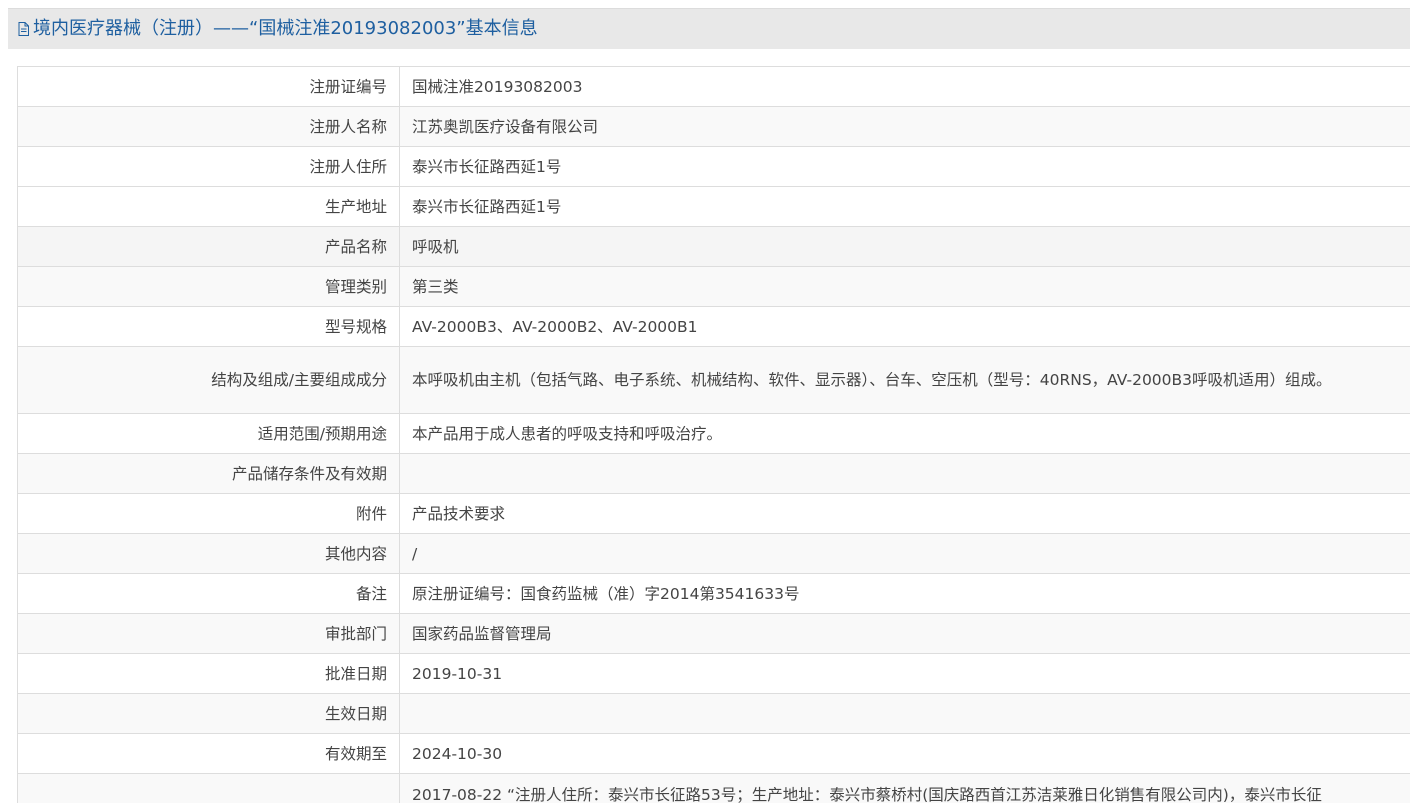  Describe the element at coordinates (904, 753) in the screenshot. I see `row-value: 2024-10-30` at that location.